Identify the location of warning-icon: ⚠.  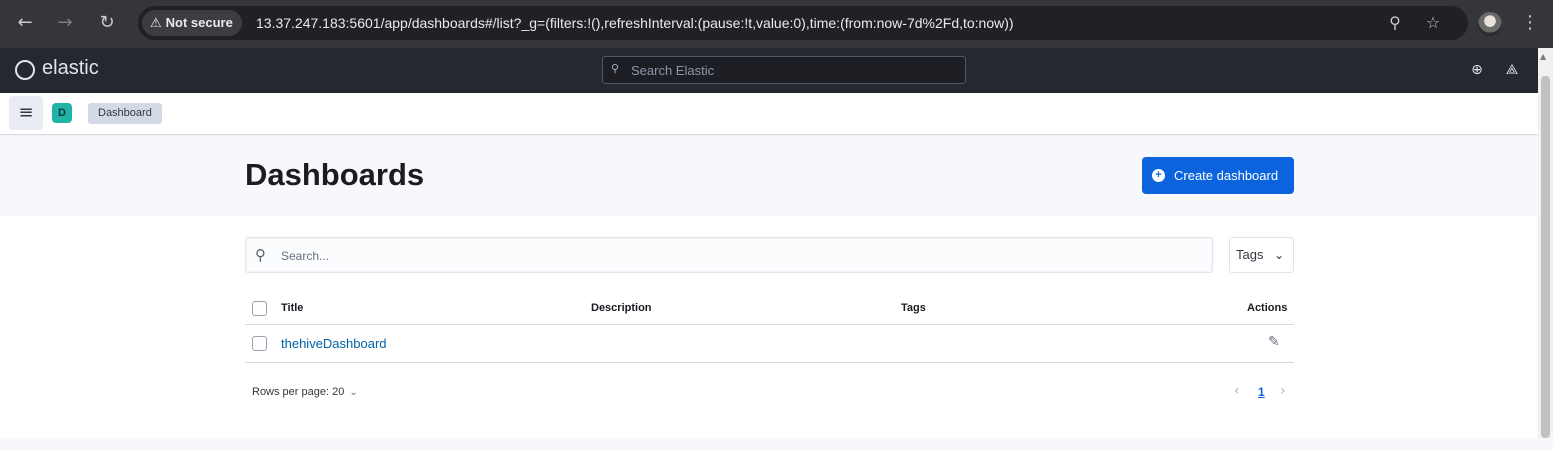
(156, 23).